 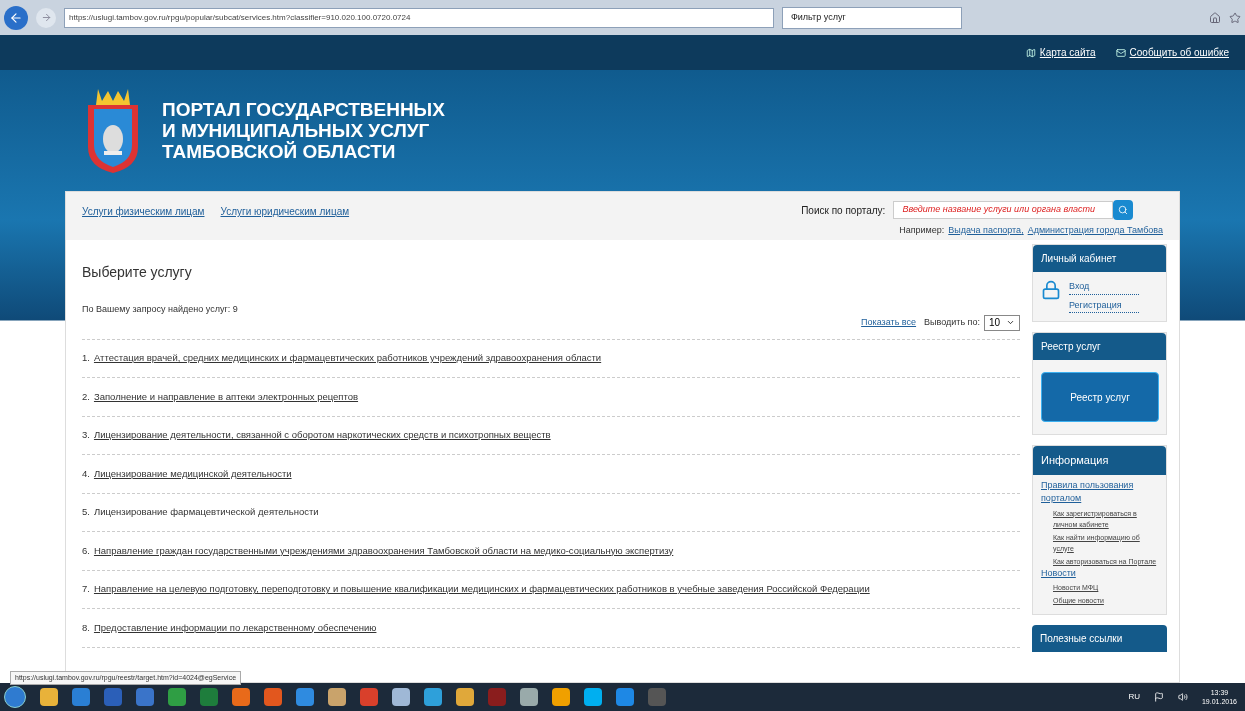 What do you see at coordinates (1100, 397) in the screenshot?
I see `registry-button: Реестр услуг` at bounding box center [1100, 397].